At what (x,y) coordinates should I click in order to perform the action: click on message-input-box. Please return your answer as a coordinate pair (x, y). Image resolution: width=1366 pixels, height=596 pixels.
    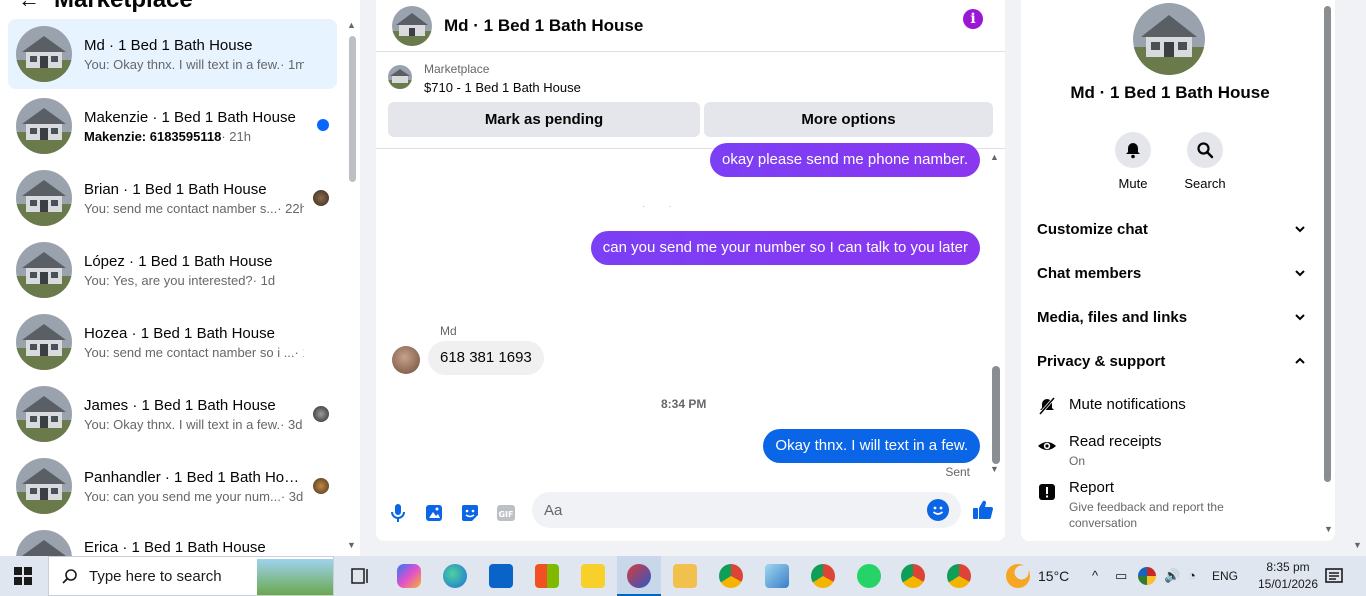
    Looking at the image, I should click on (746, 510).